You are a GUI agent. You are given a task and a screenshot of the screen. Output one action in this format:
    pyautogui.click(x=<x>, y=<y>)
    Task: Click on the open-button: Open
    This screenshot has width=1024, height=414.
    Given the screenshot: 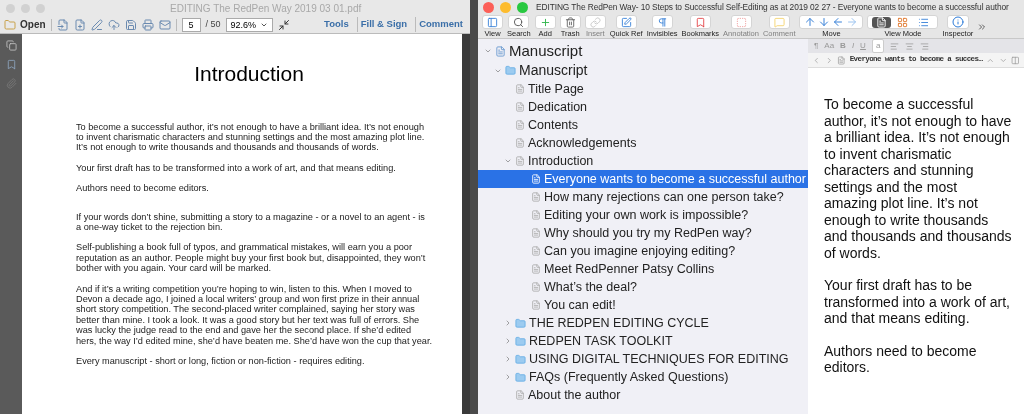 What is the action you would take?
    pyautogui.click(x=25, y=24)
    